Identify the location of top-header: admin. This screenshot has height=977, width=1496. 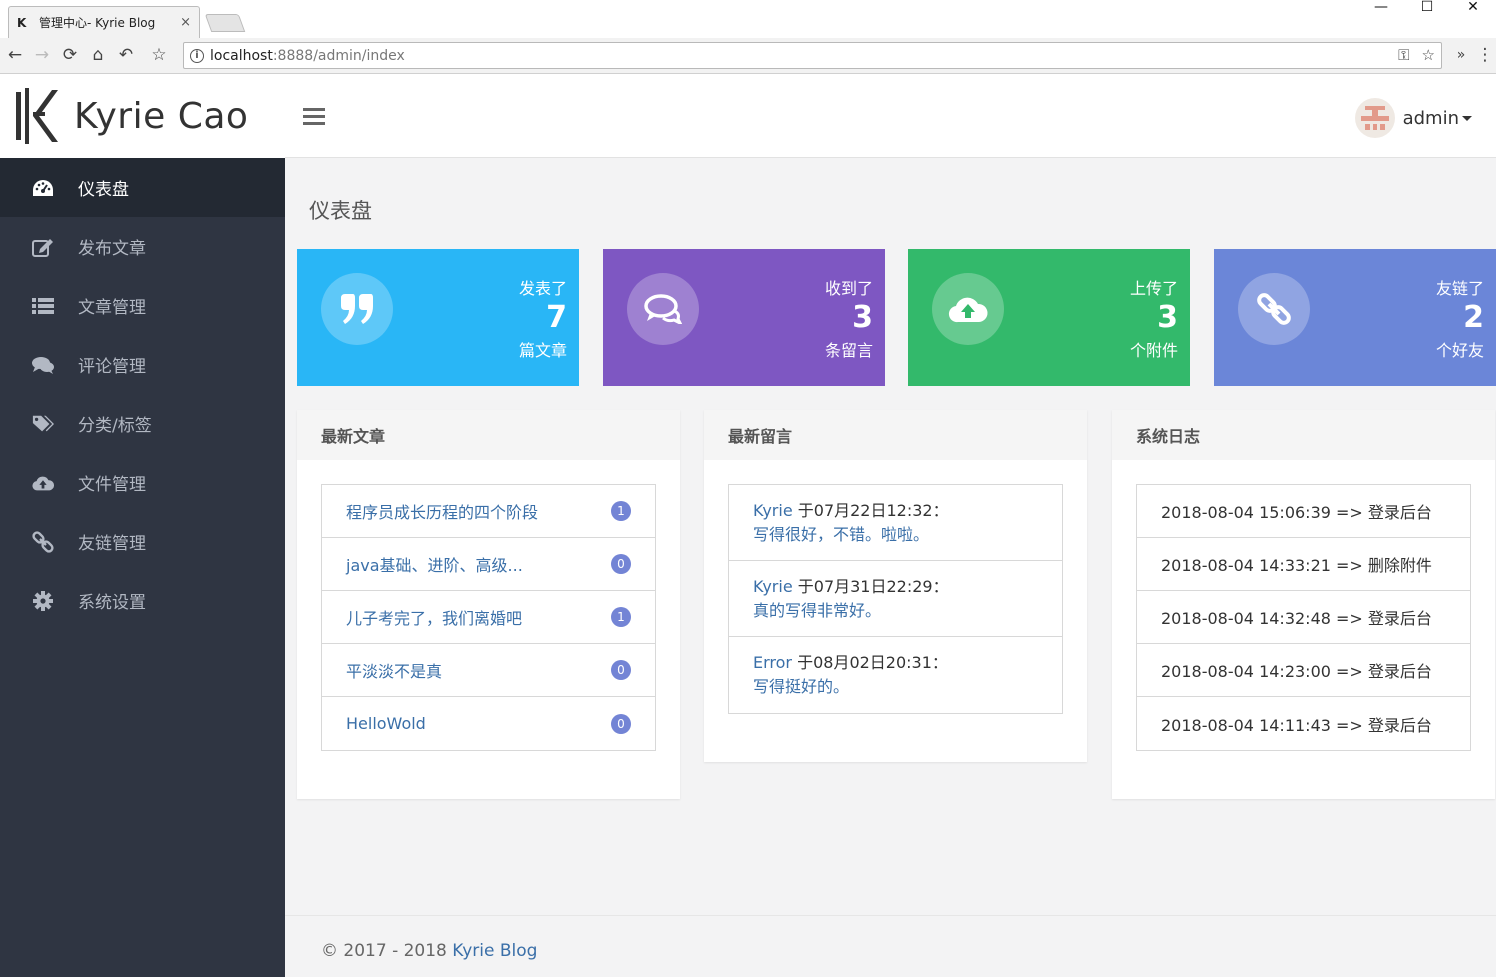
(890, 116).